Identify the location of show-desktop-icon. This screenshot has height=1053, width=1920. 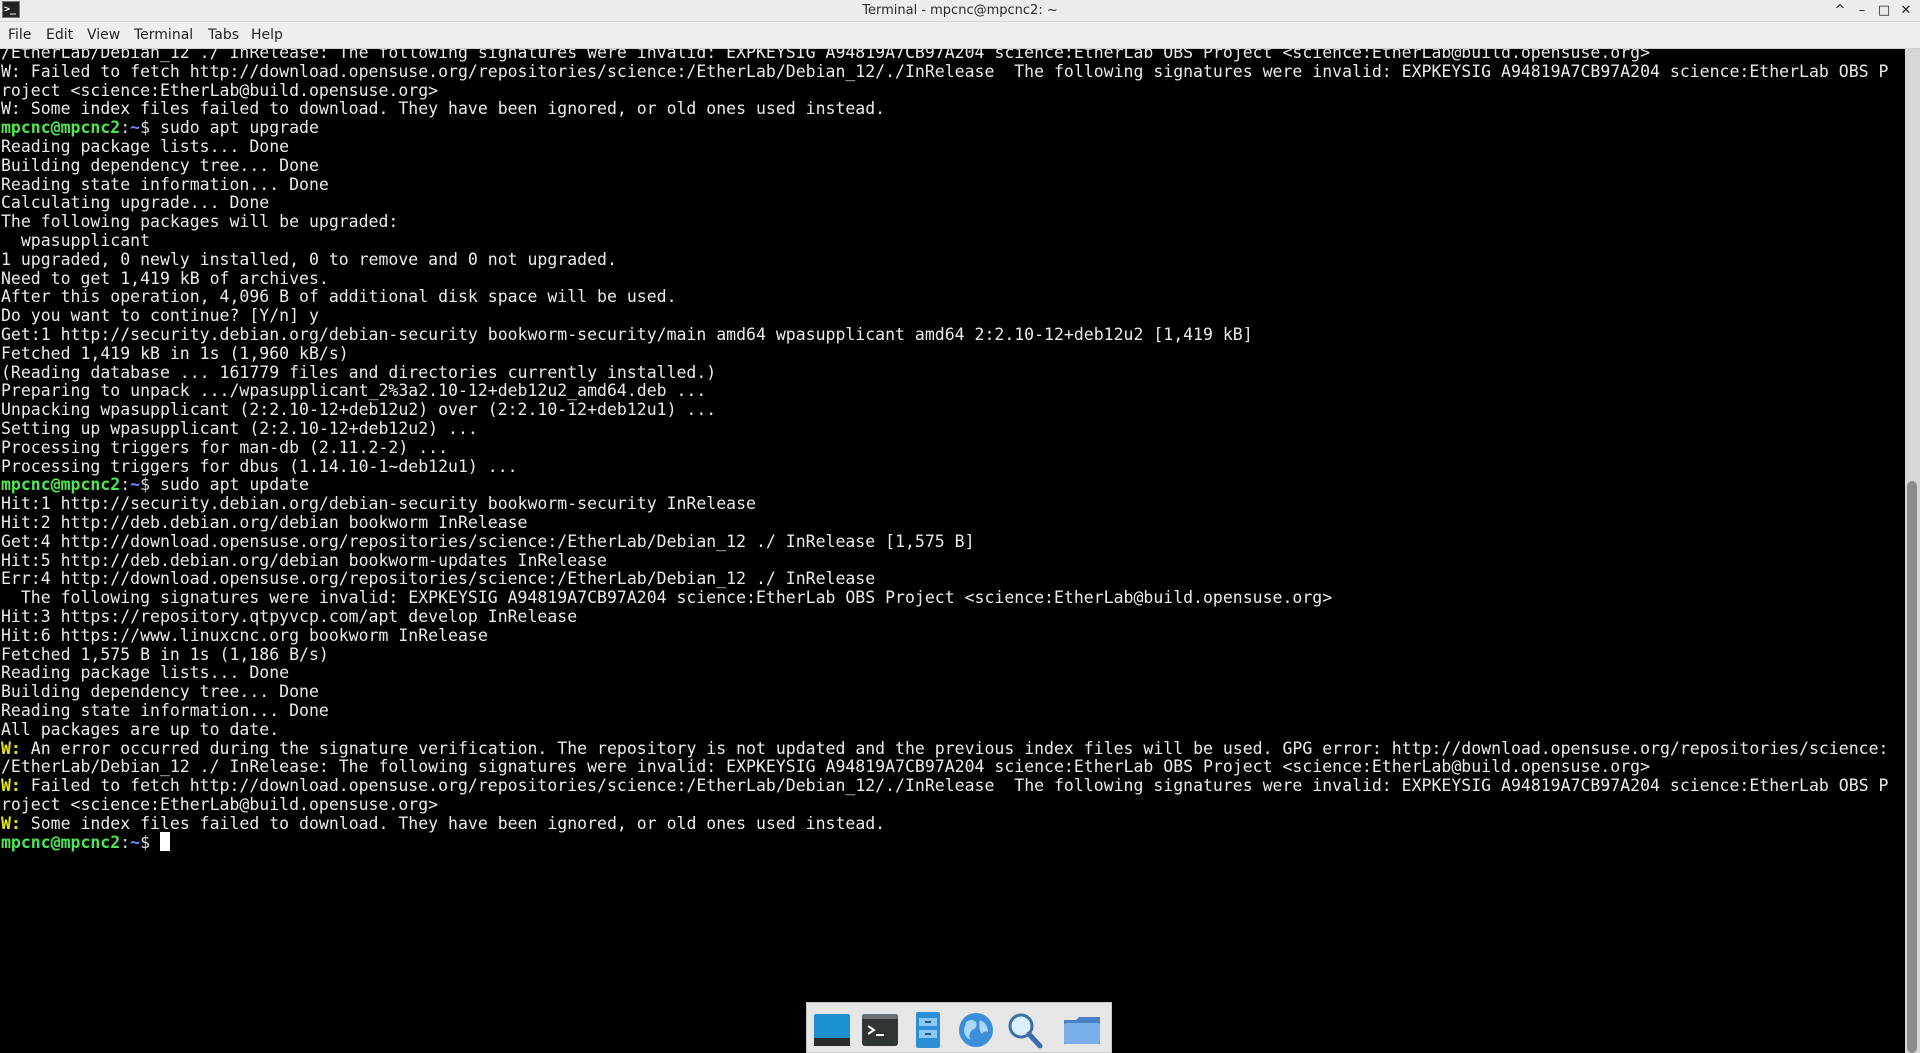
(832, 1030).